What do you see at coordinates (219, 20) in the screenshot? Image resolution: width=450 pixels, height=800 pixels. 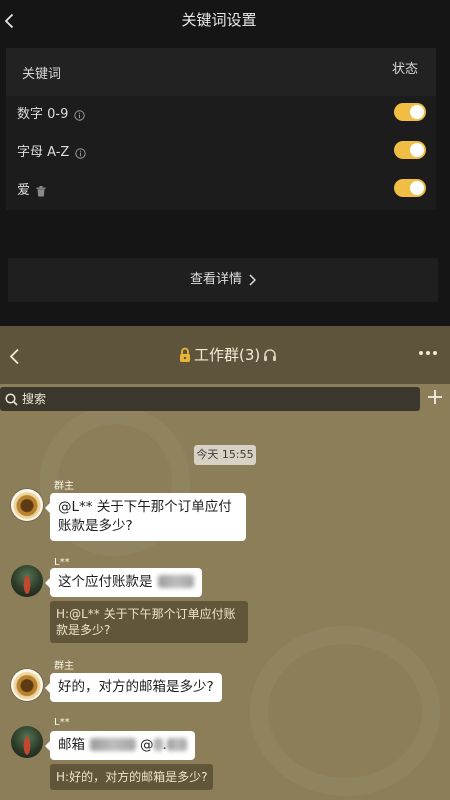 I see `page-title: 关键词设置` at bounding box center [219, 20].